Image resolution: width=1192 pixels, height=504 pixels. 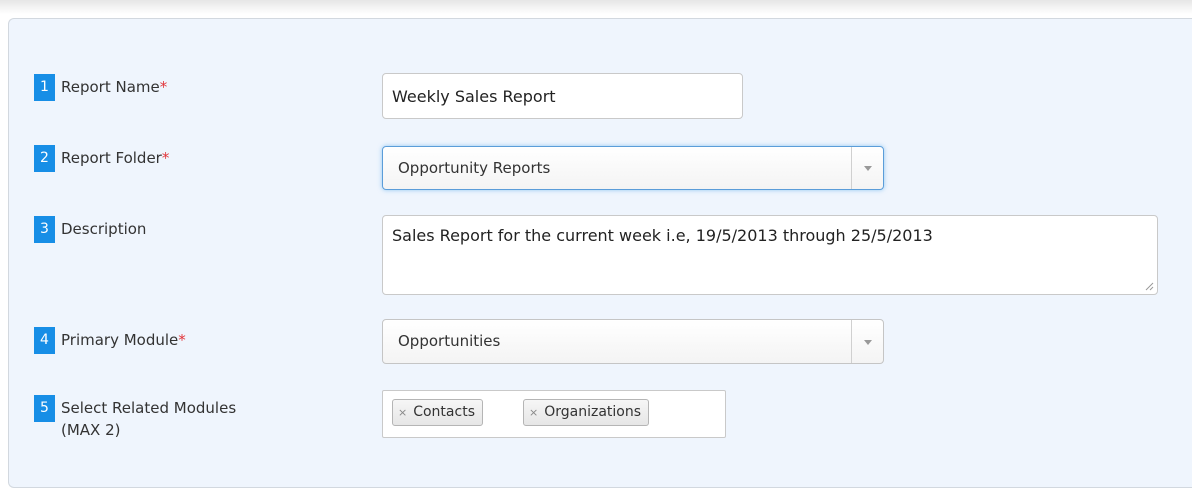 What do you see at coordinates (111, 158) in the screenshot?
I see `label-text: Report Folder` at bounding box center [111, 158].